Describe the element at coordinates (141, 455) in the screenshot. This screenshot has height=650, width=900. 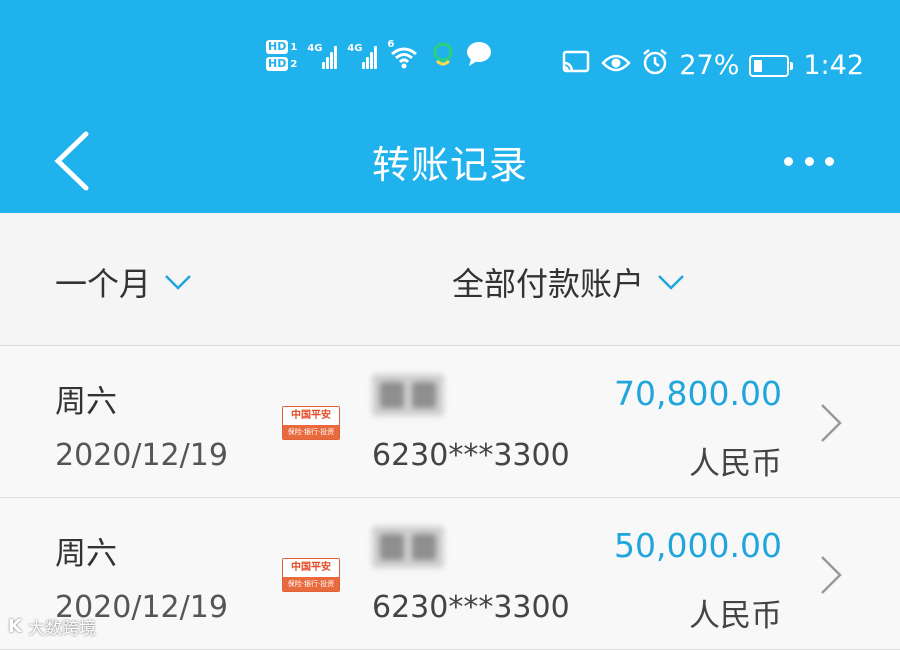
I see `record-date: 2020/12/19` at that location.